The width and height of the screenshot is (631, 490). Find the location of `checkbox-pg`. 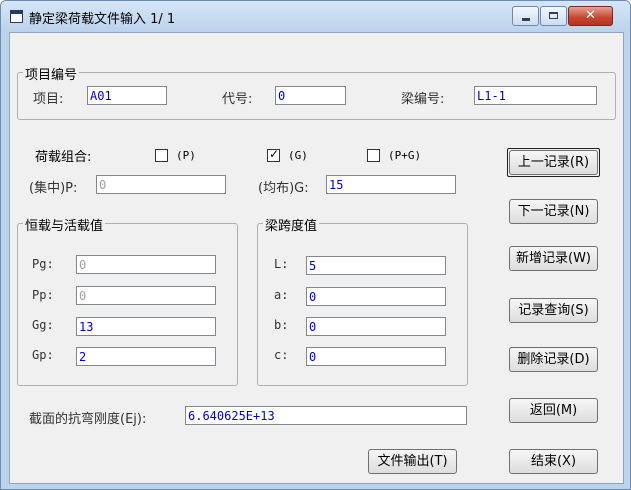

checkbox-pg is located at coordinates (373, 155).